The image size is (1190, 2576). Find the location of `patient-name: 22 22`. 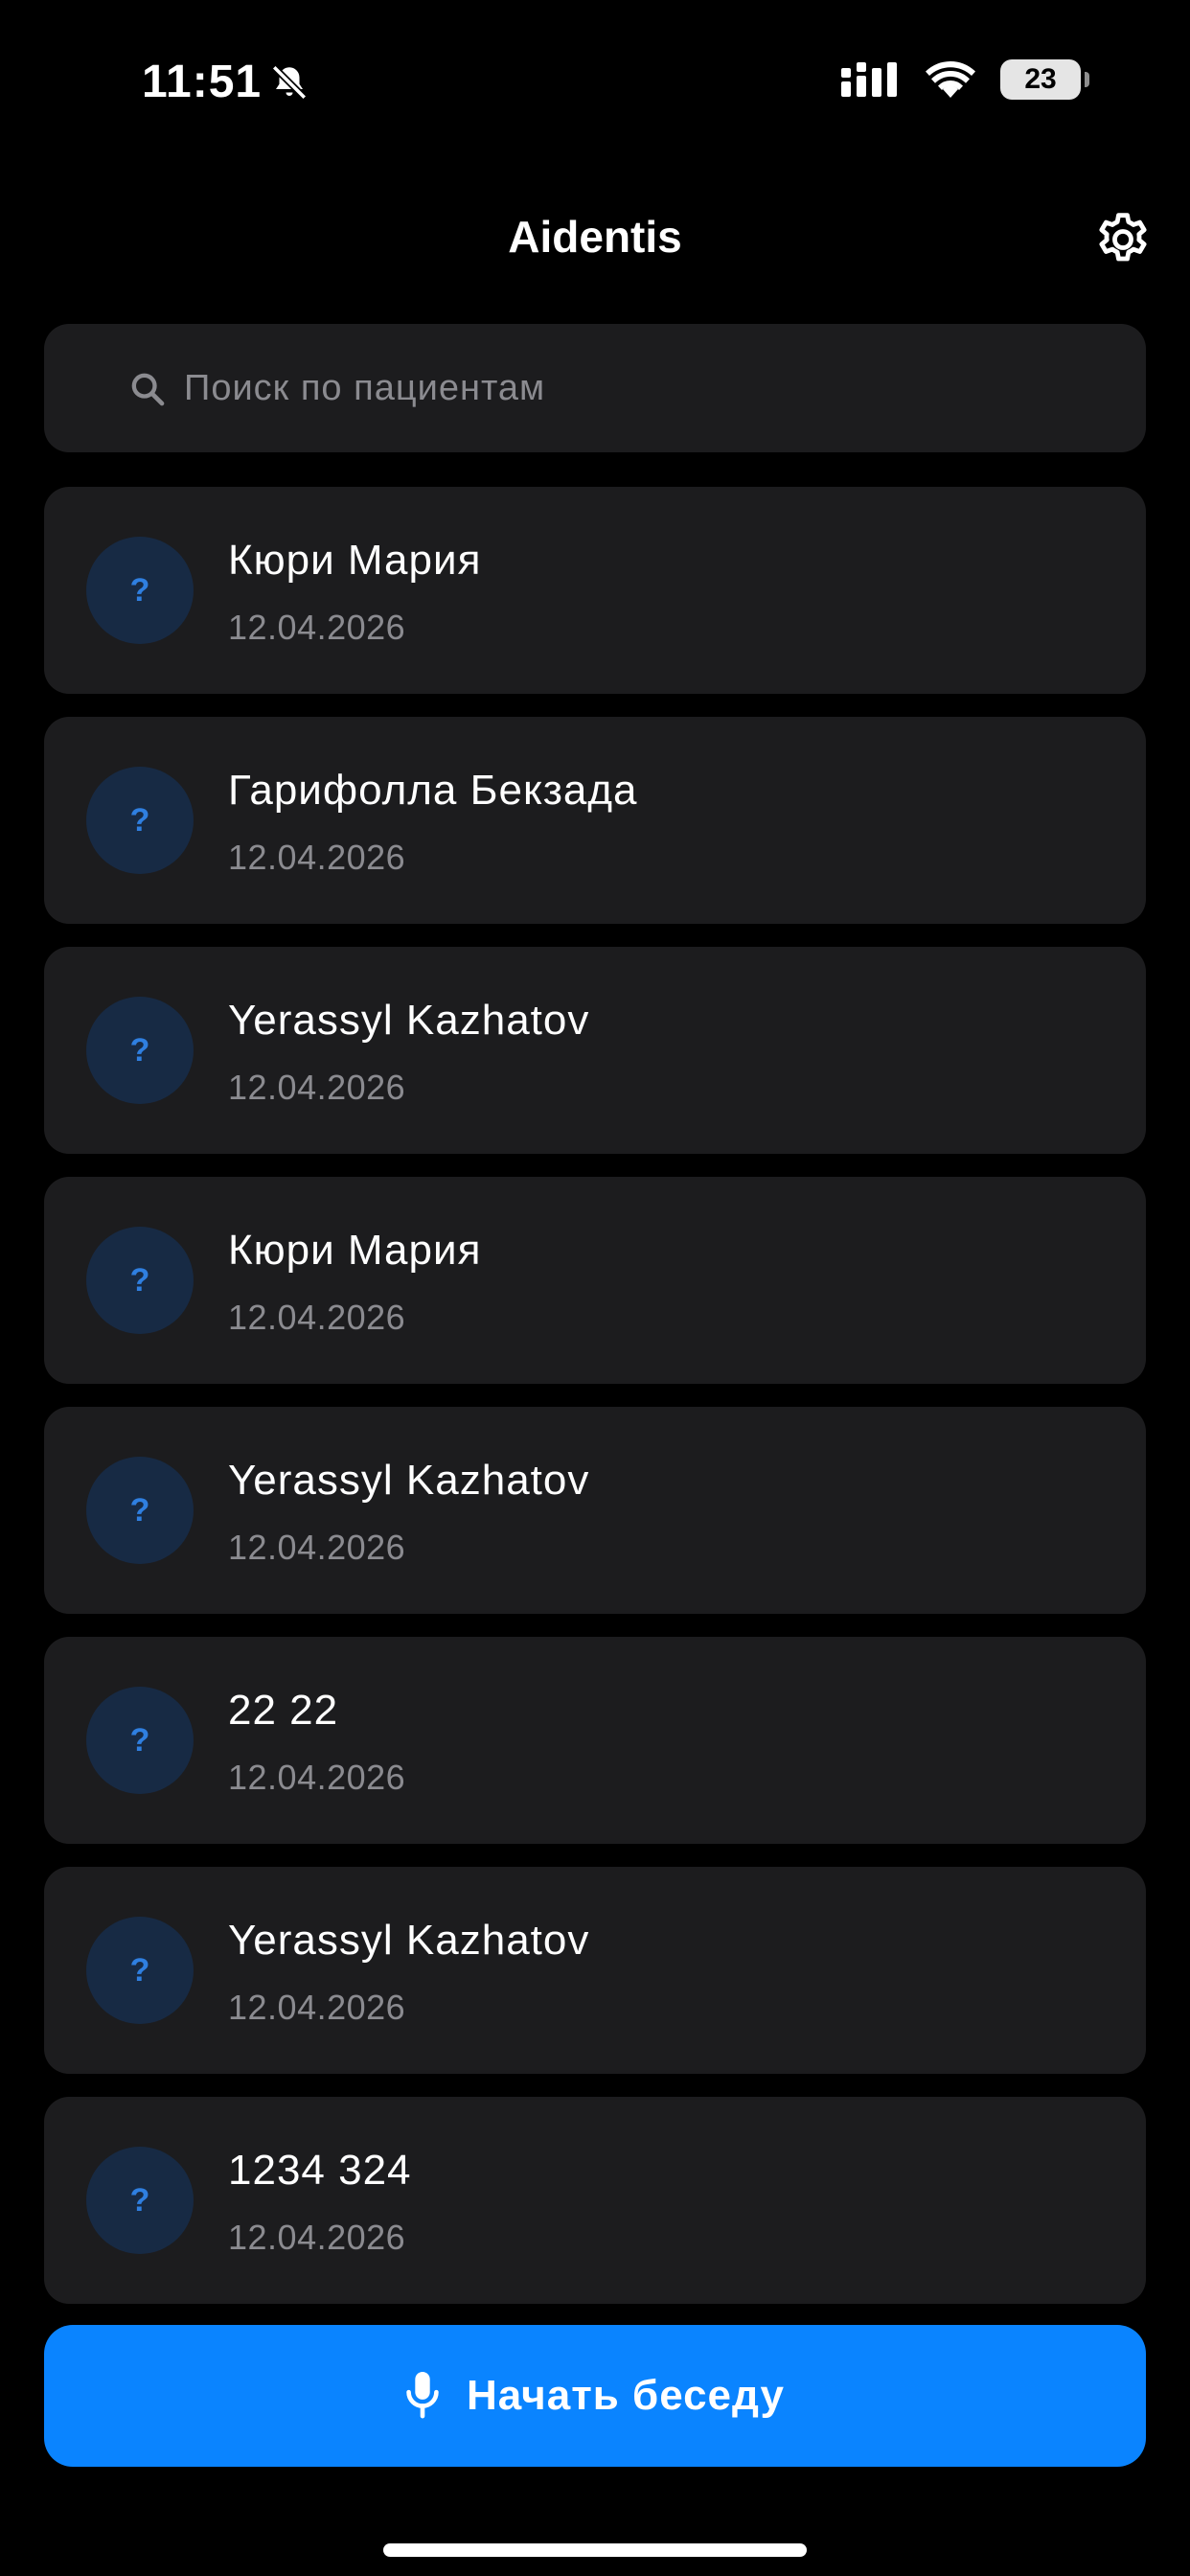

patient-name: 22 22 is located at coordinates (284, 1710).